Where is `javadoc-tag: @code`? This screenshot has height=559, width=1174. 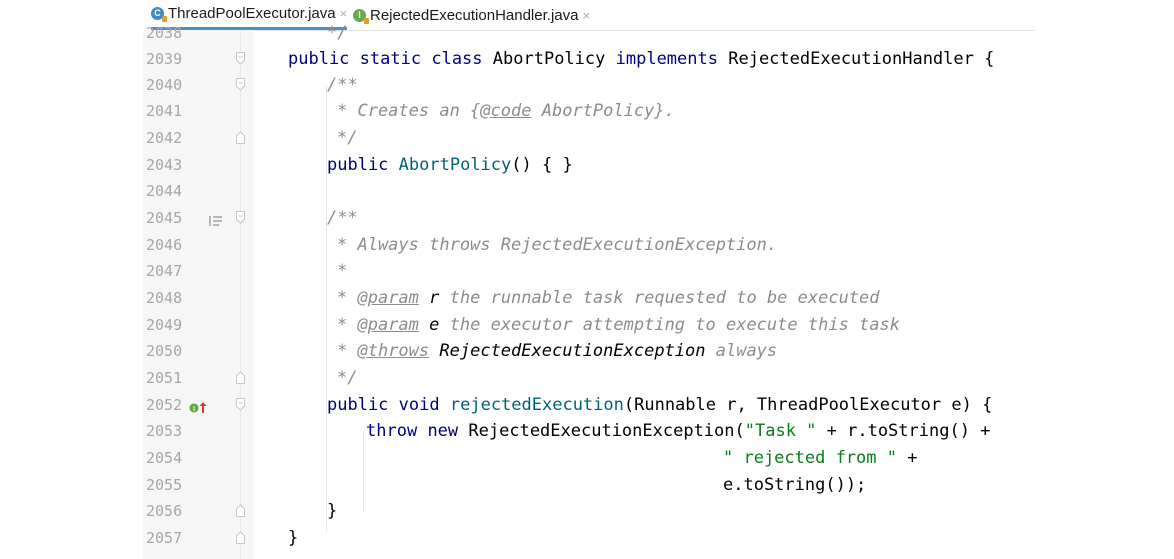
javadoc-tag: @code is located at coordinates (506, 111).